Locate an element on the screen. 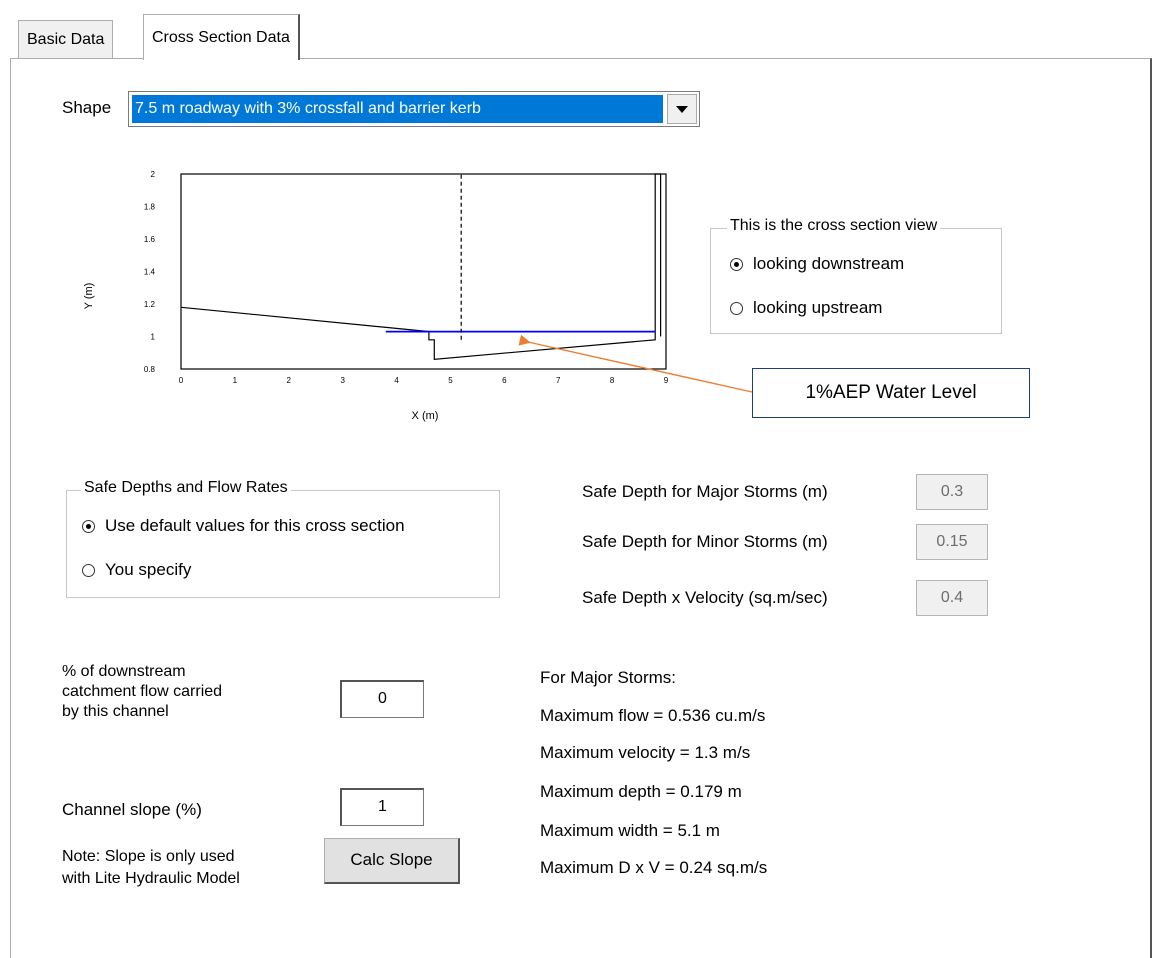  result-max-depth: Maximum depth = 0.179 m is located at coordinates (641, 791).